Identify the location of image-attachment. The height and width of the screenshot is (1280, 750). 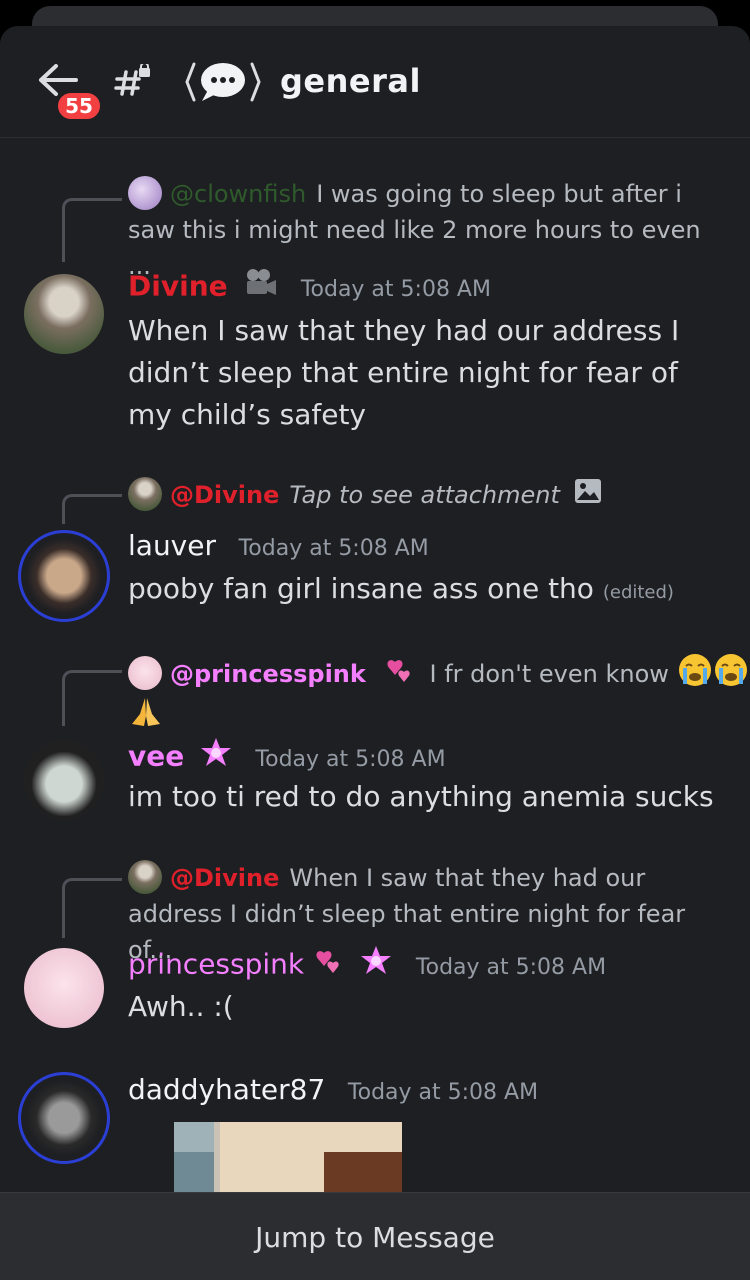
(288, 1157).